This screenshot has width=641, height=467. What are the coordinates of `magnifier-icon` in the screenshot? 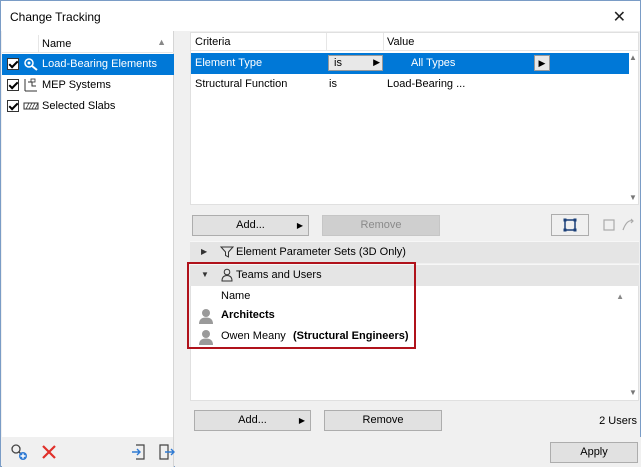 It's located at (31, 64).